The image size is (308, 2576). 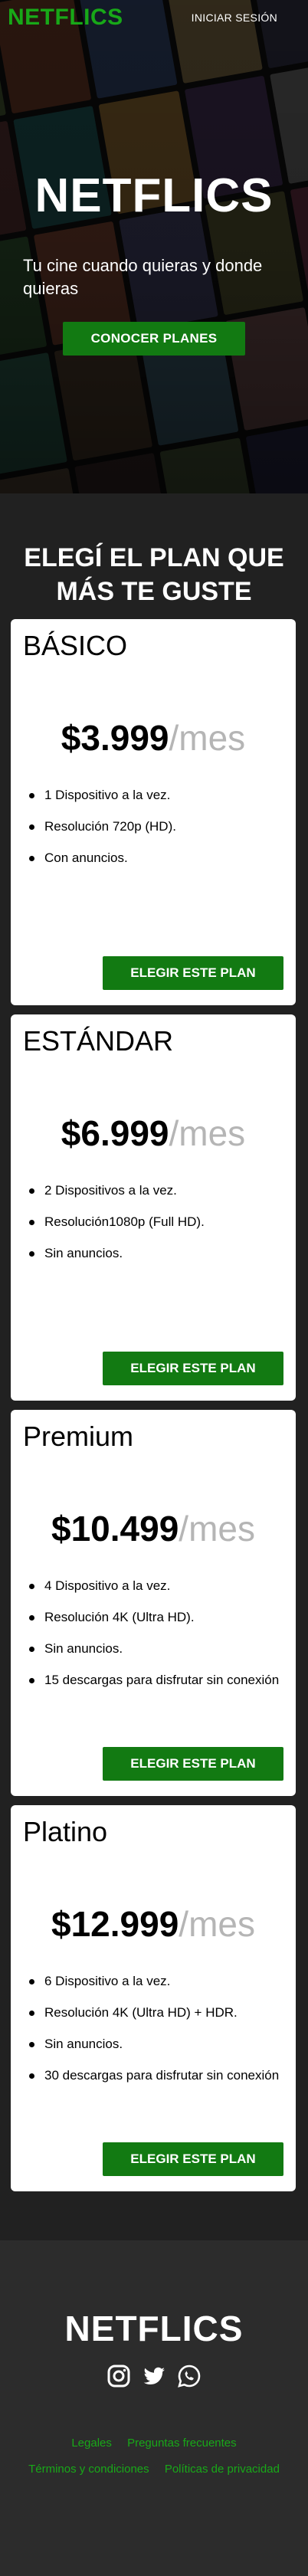 I want to click on price-amount: $6.999, so click(x=115, y=1133).